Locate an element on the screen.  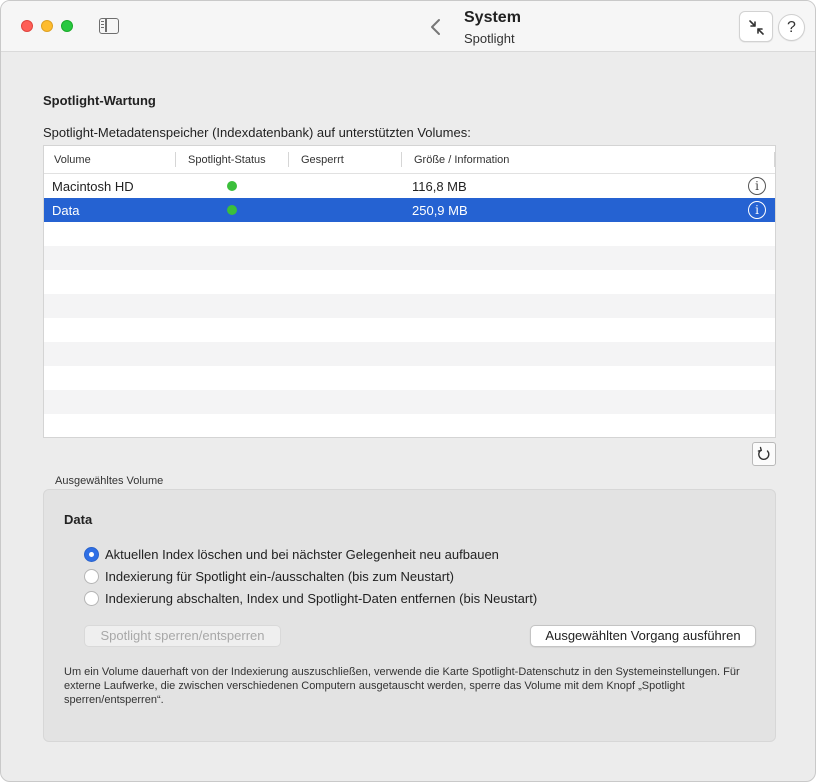
back-button is located at coordinates (436, 27).